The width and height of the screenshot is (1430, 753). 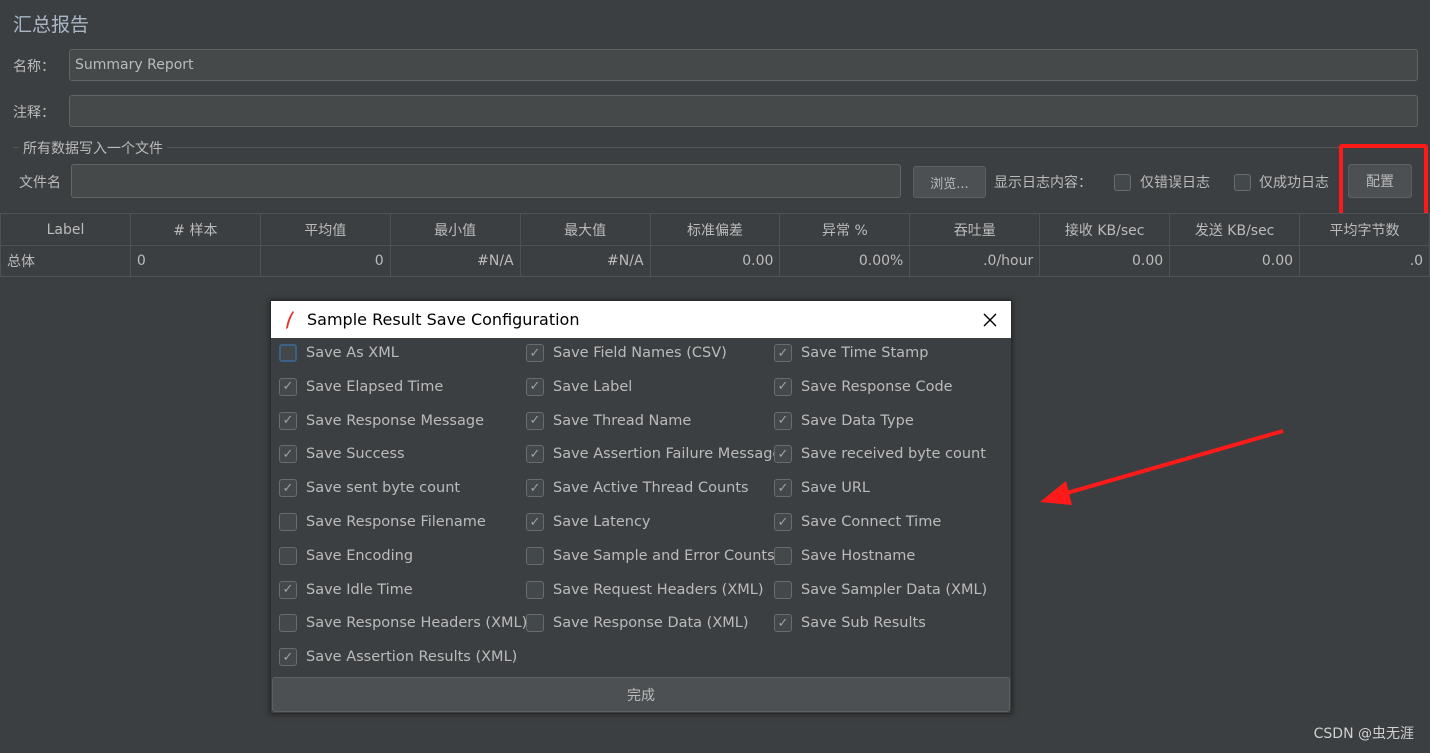 What do you see at coordinates (290, 319) in the screenshot?
I see `jmeter-feather-icon` at bounding box center [290, 319].